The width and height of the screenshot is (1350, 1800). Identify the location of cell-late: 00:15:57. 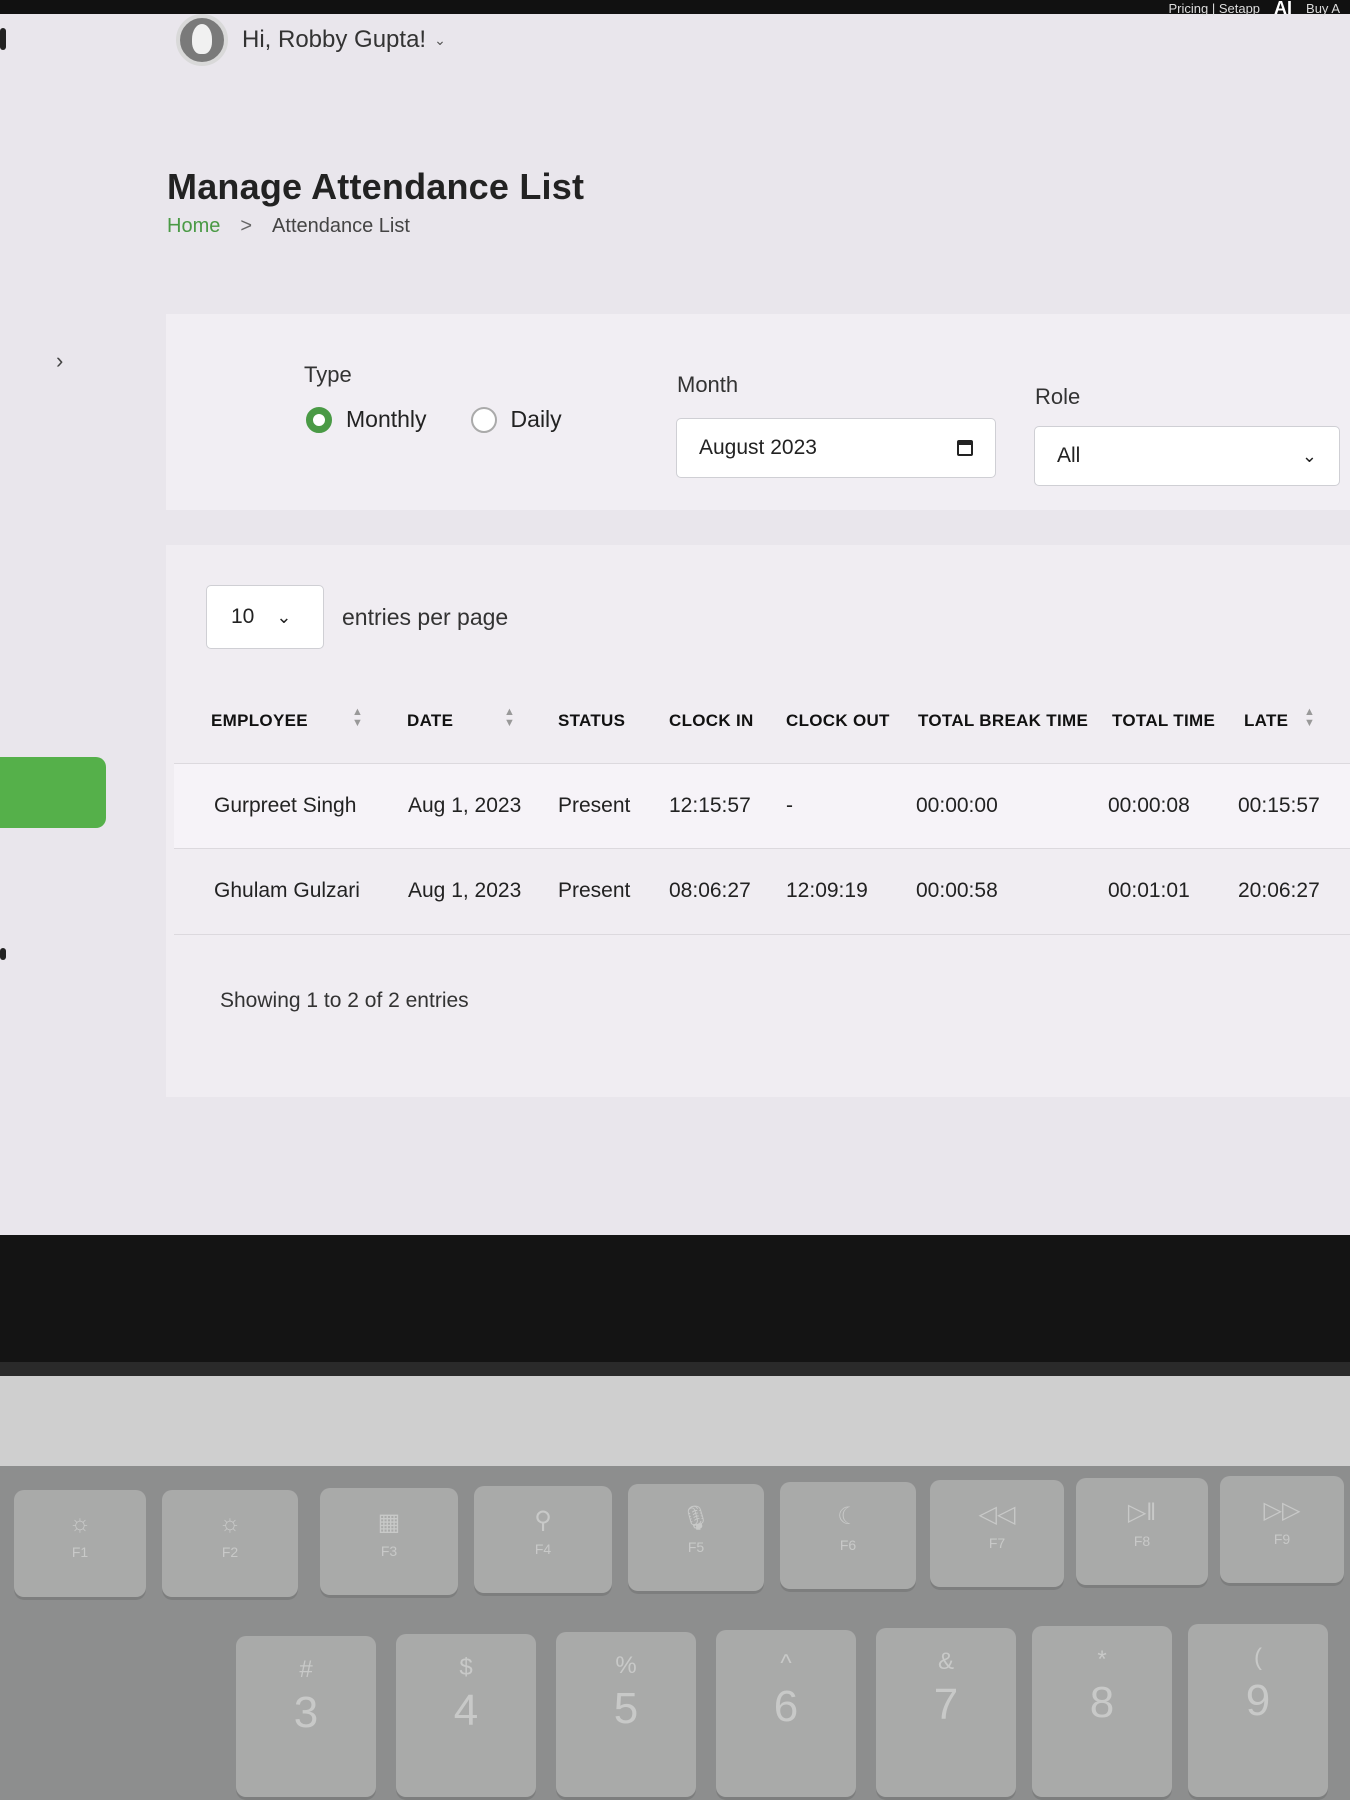
(1279, 805).